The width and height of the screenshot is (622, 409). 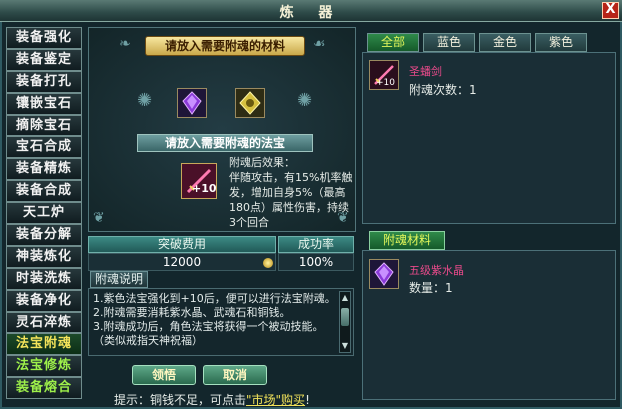 I want to click on purple-crystal-slot, so click(x=192, y=103).